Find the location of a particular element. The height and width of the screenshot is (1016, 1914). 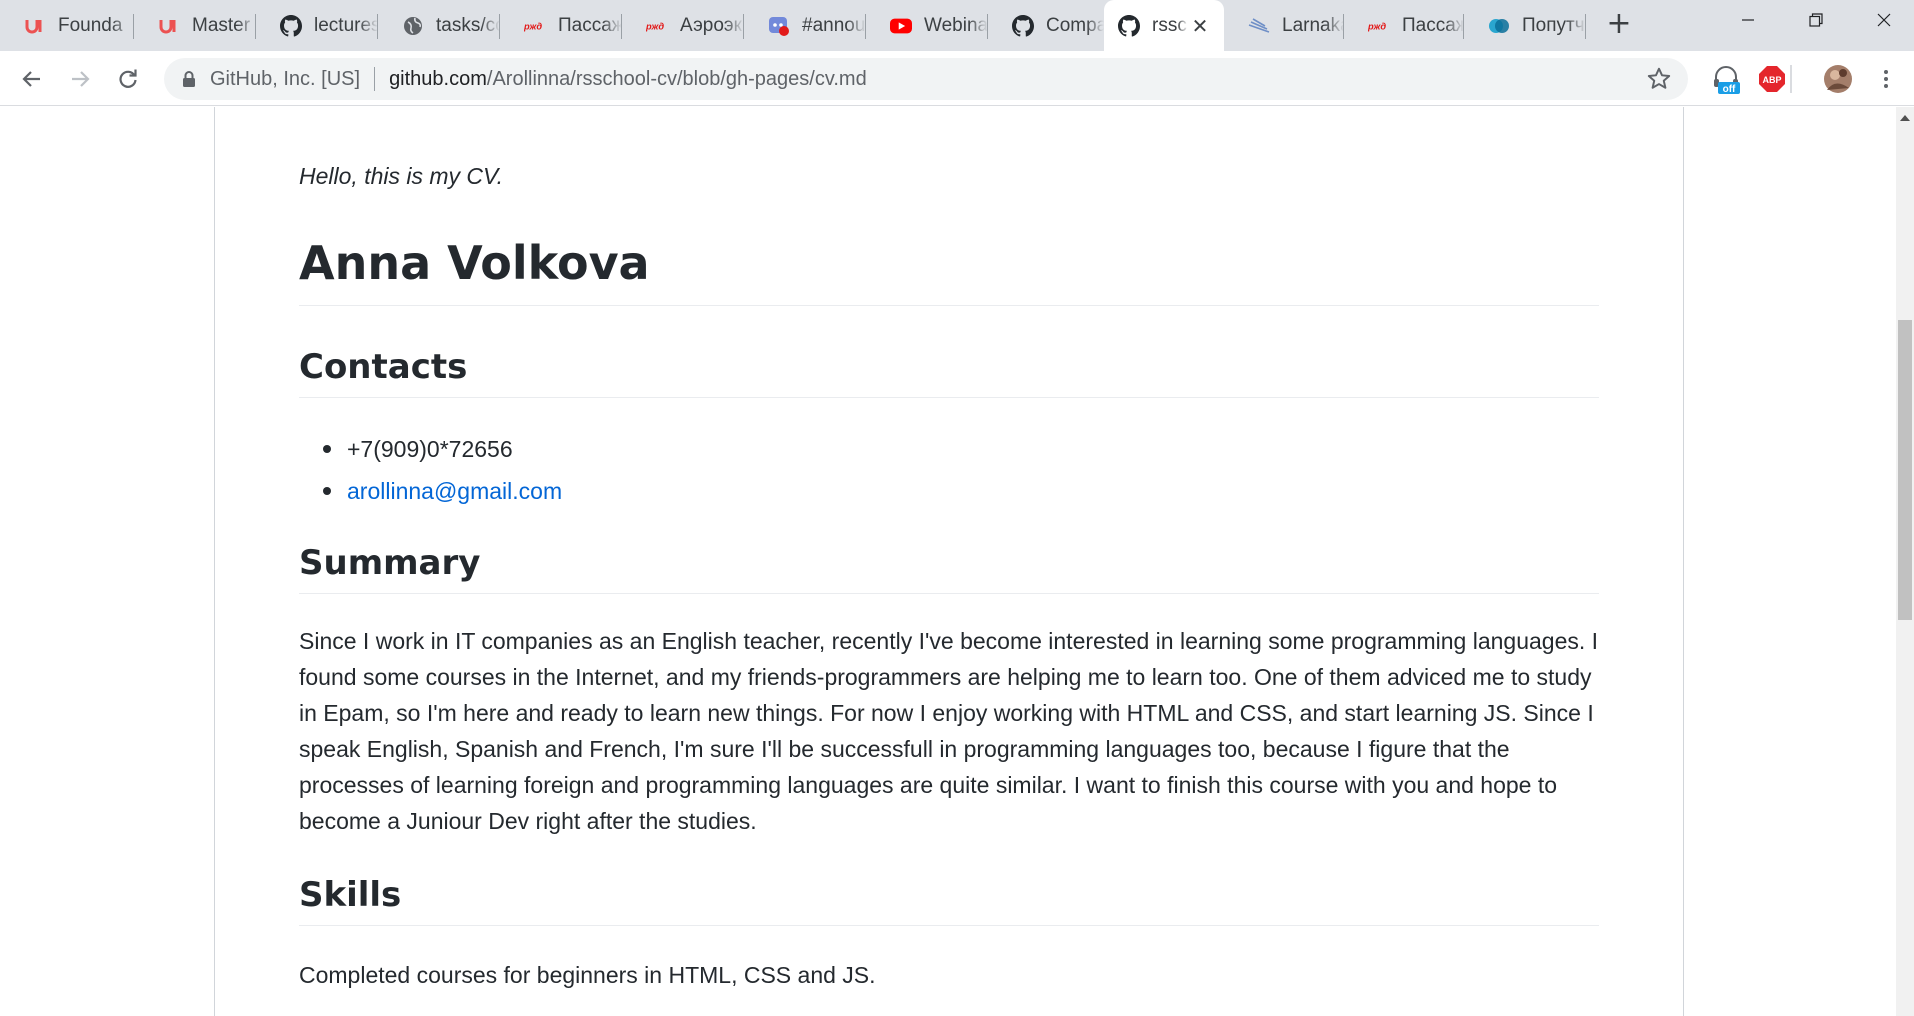

scrollbar-thumb is located at coordinates (1905, 470).